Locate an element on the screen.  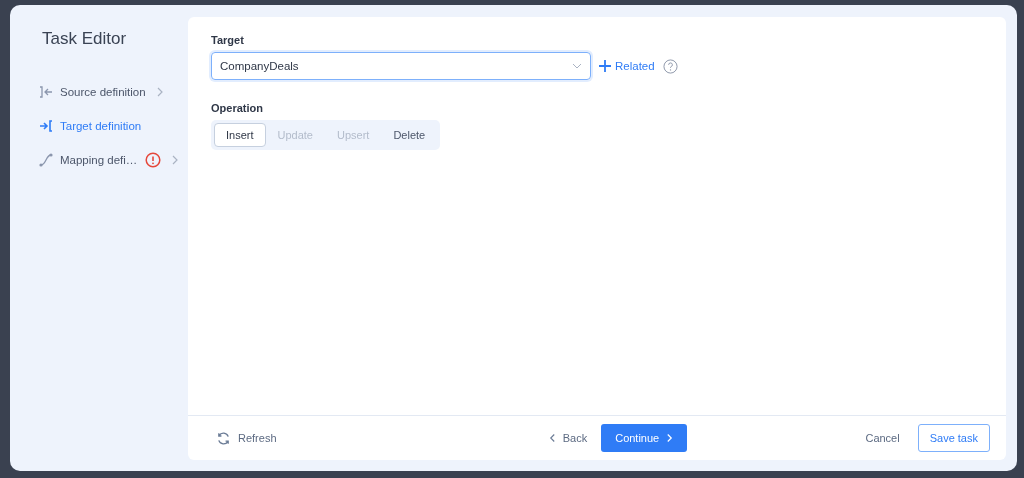
arrow-in-bracket-icon is located at coordinates (46, 92).